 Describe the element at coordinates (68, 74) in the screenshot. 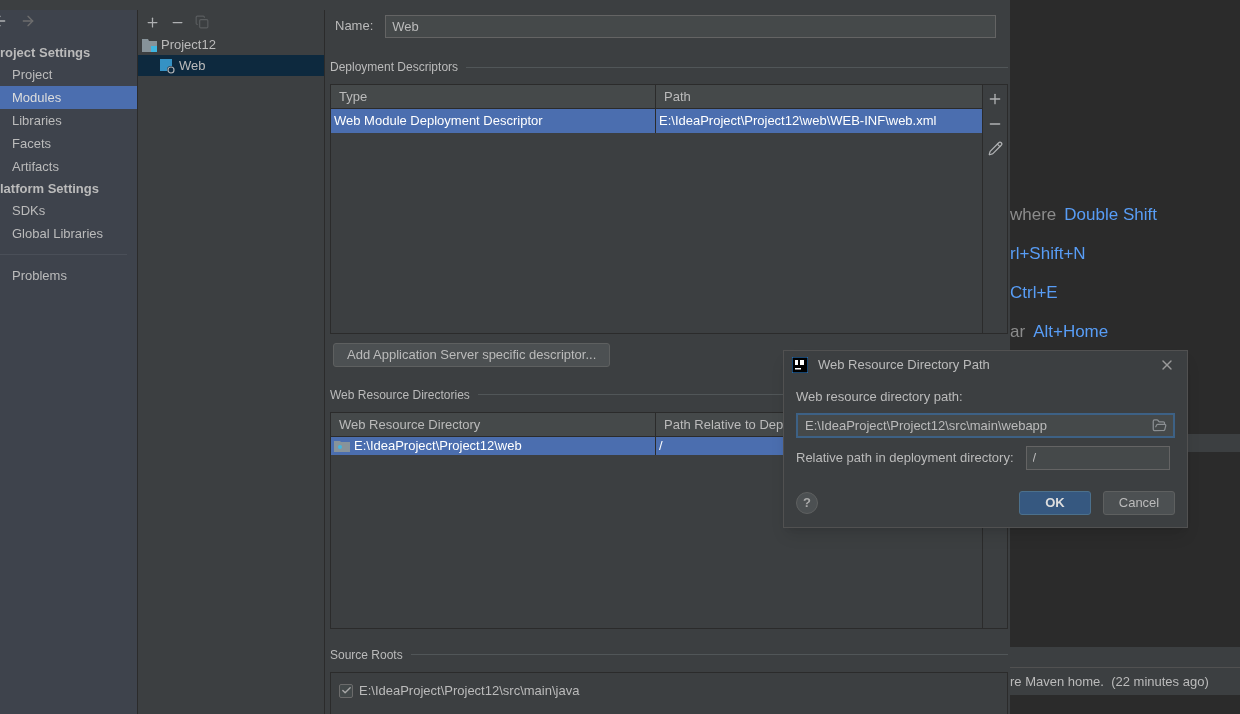

I see `sidebar-item: Project` at that location.